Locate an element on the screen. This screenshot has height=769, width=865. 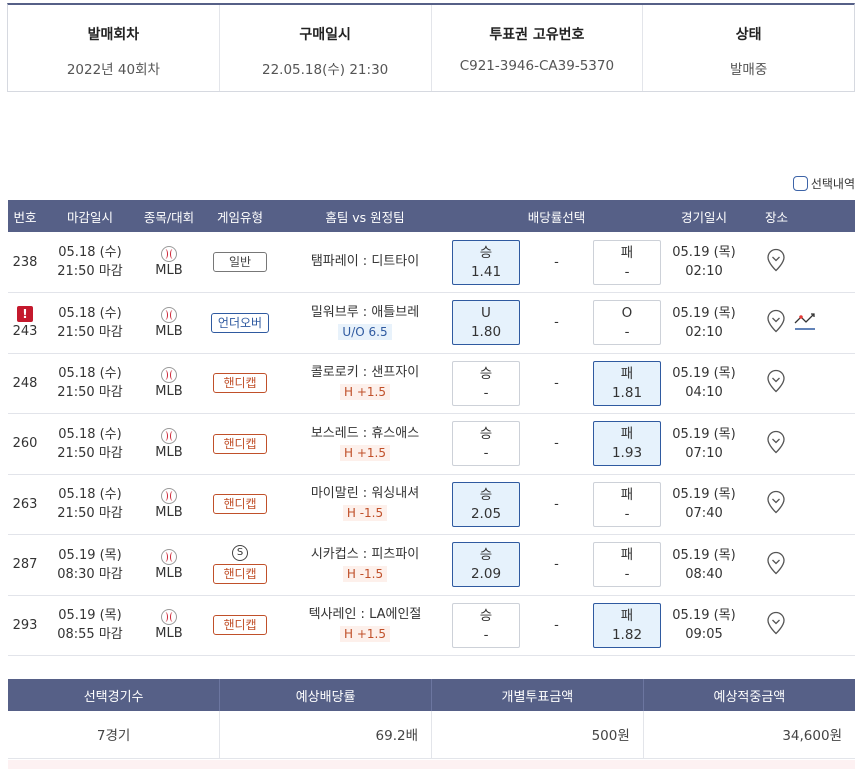
home-team: 탬파레이 is located at coordinates (334, 261).